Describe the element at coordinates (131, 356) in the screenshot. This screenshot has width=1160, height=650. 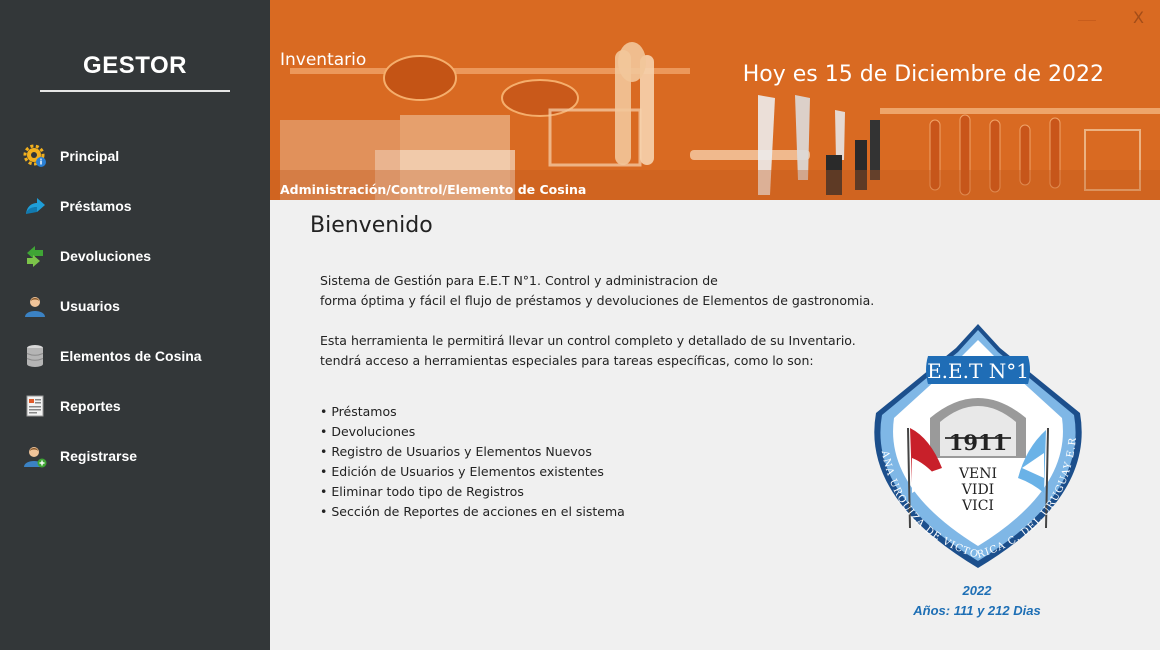
I see `sidebar-item-label: Elementos de Cosina` at that location.